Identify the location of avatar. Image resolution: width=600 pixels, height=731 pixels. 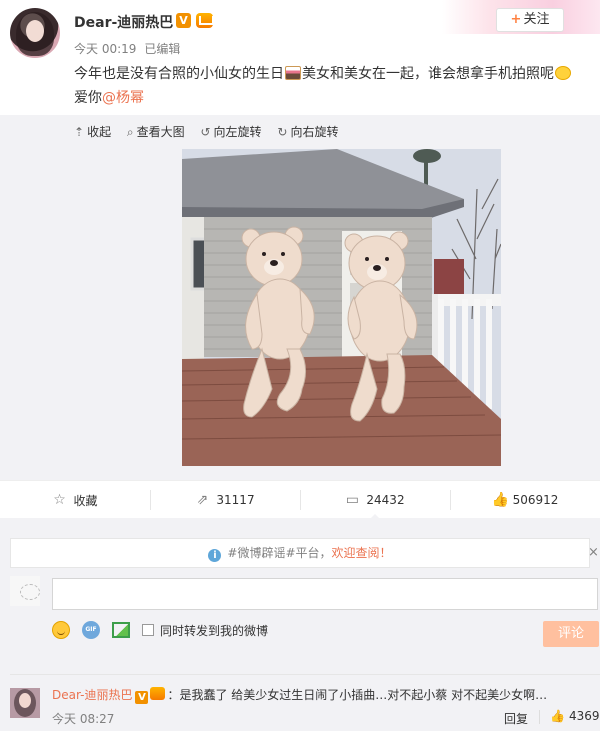
(35, 33).